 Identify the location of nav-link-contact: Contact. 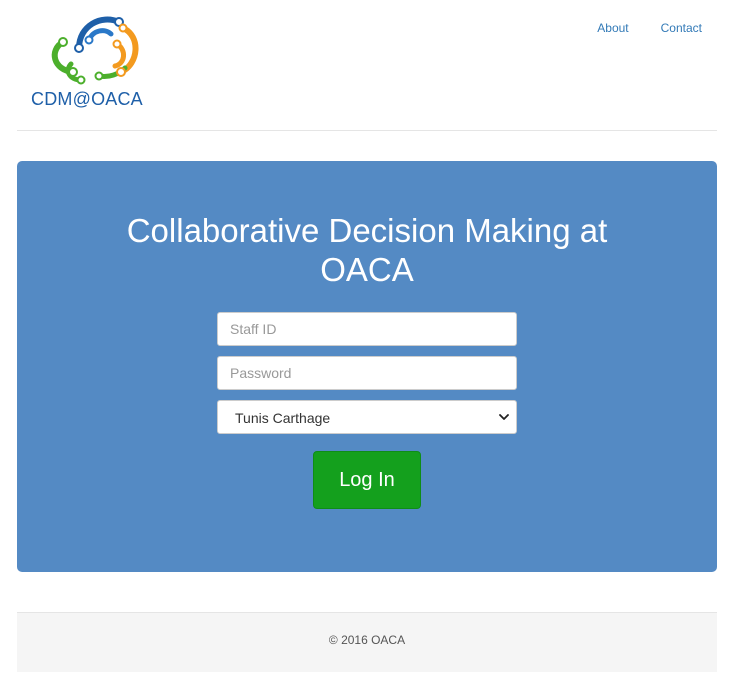
(681, 28).